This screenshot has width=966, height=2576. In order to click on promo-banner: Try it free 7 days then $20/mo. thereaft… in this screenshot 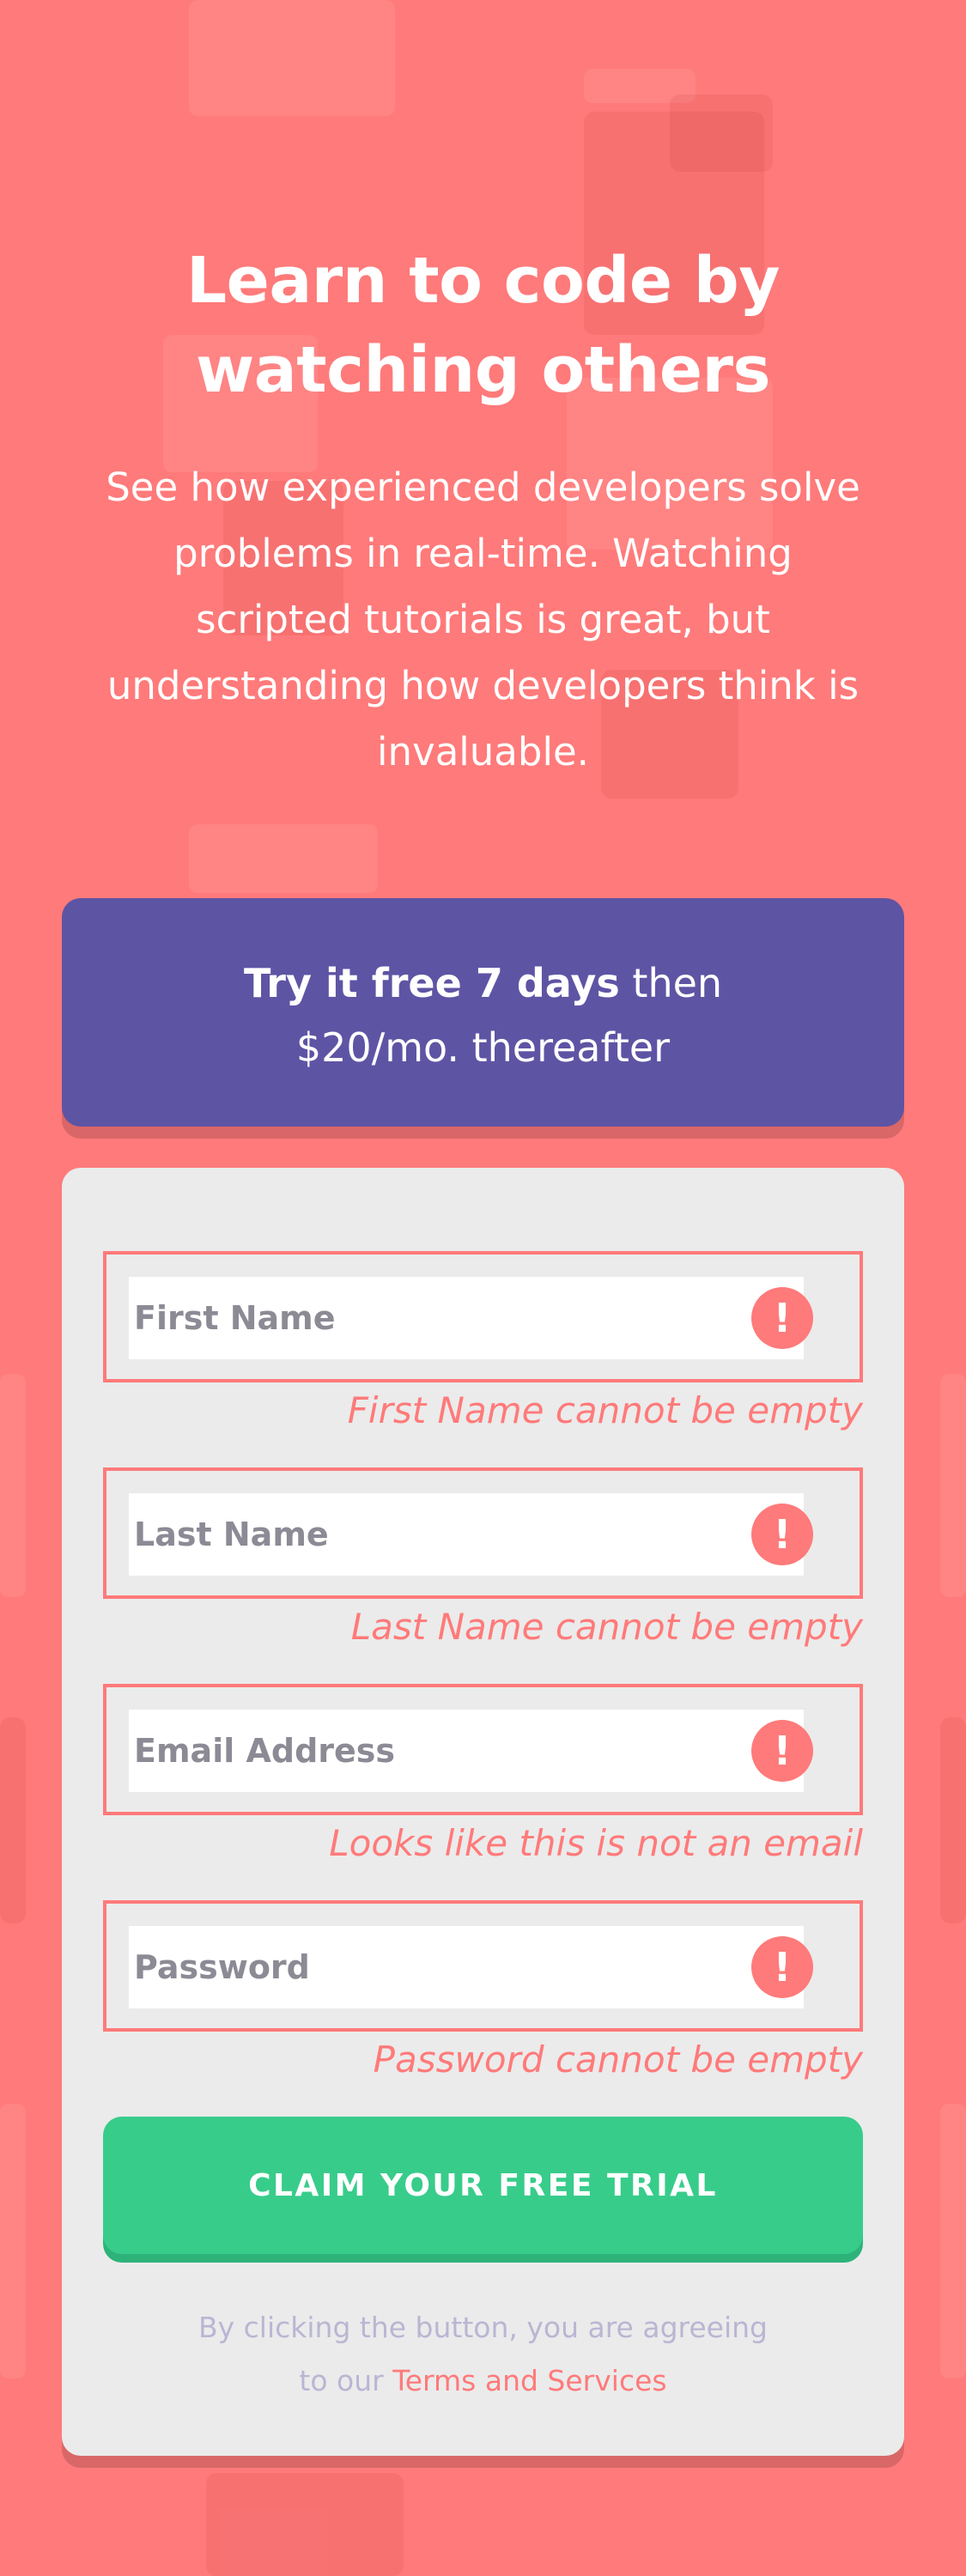, I will do `click(483, 1013)`.